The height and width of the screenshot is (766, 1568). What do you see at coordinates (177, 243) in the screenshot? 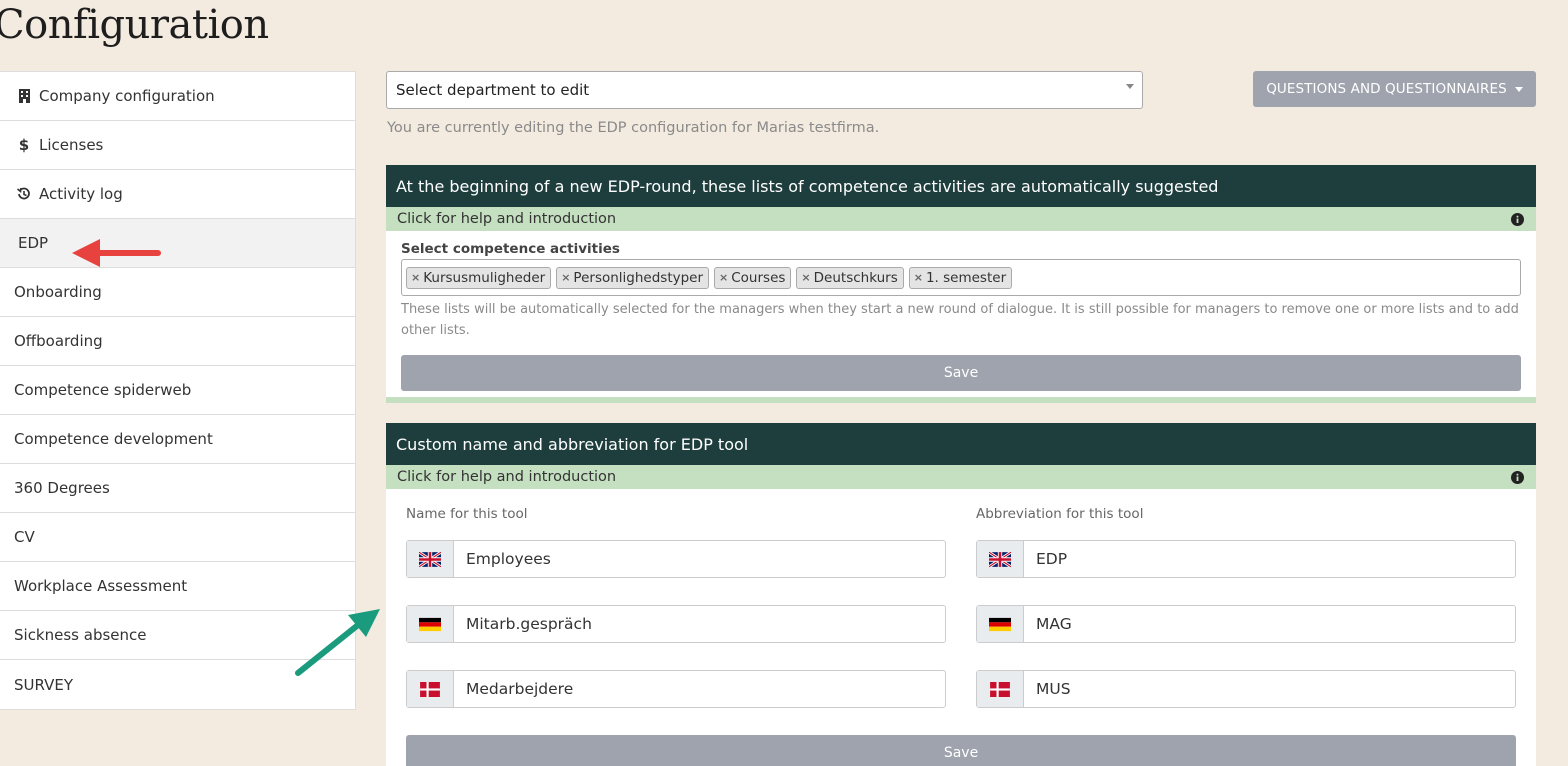
I see `sidebar-item-edp: EDP` at bounding box center [177, 243].